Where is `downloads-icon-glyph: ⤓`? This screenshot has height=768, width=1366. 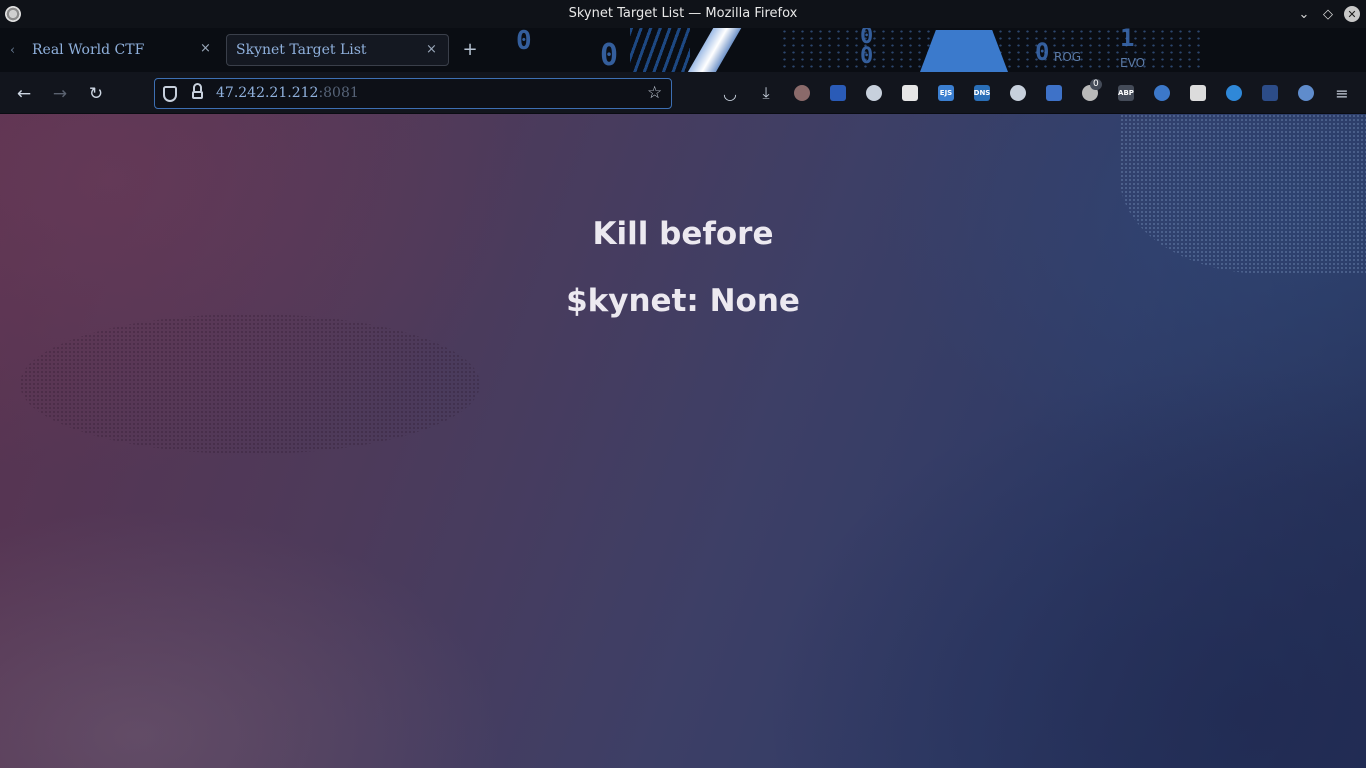 downloads-icon-glyph: ⤓ is located at coordinates (766, 92).